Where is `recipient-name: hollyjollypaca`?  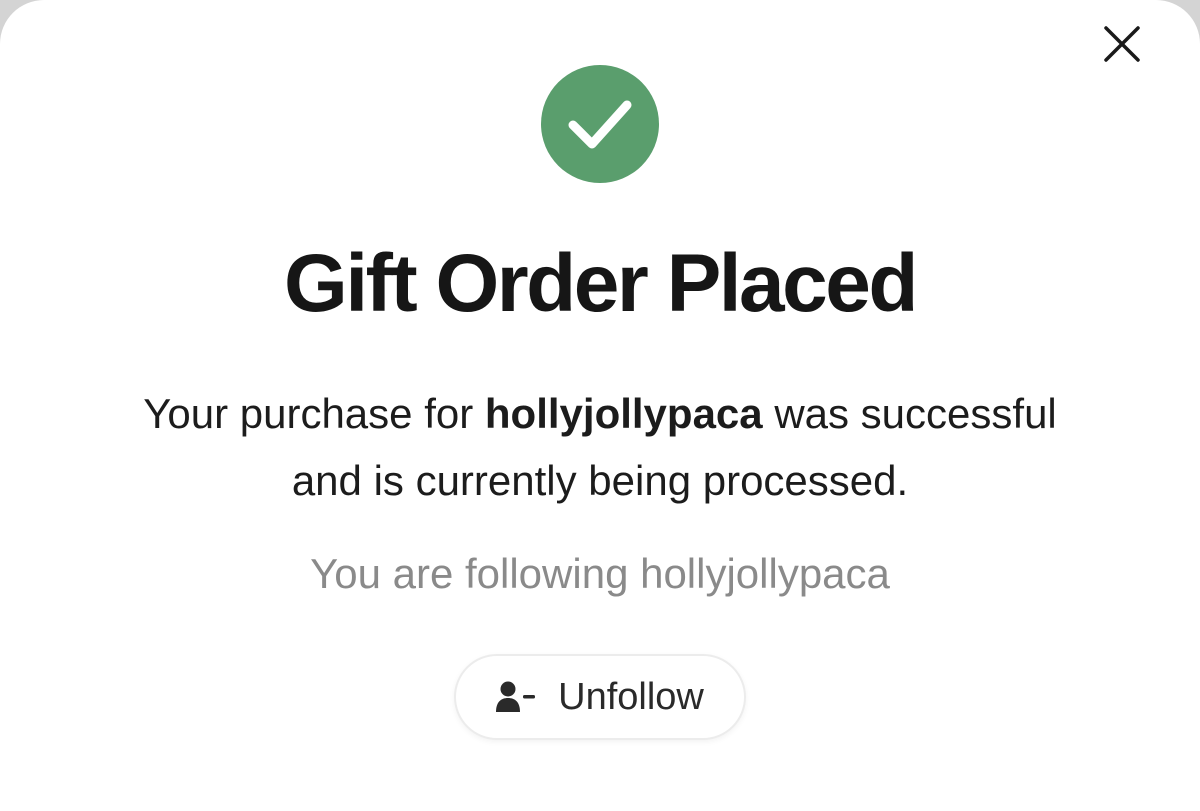 recipient-name: hollyjollypaca is located at coordinates (623, 413).